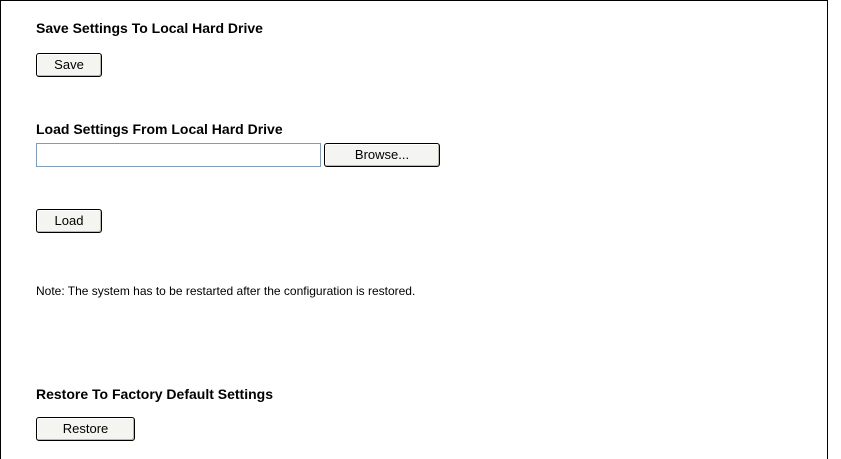 The image size is (841, 459). I want to click on restore-defaults-heading: Restore To Factory Default Settings, so click(155, 394).